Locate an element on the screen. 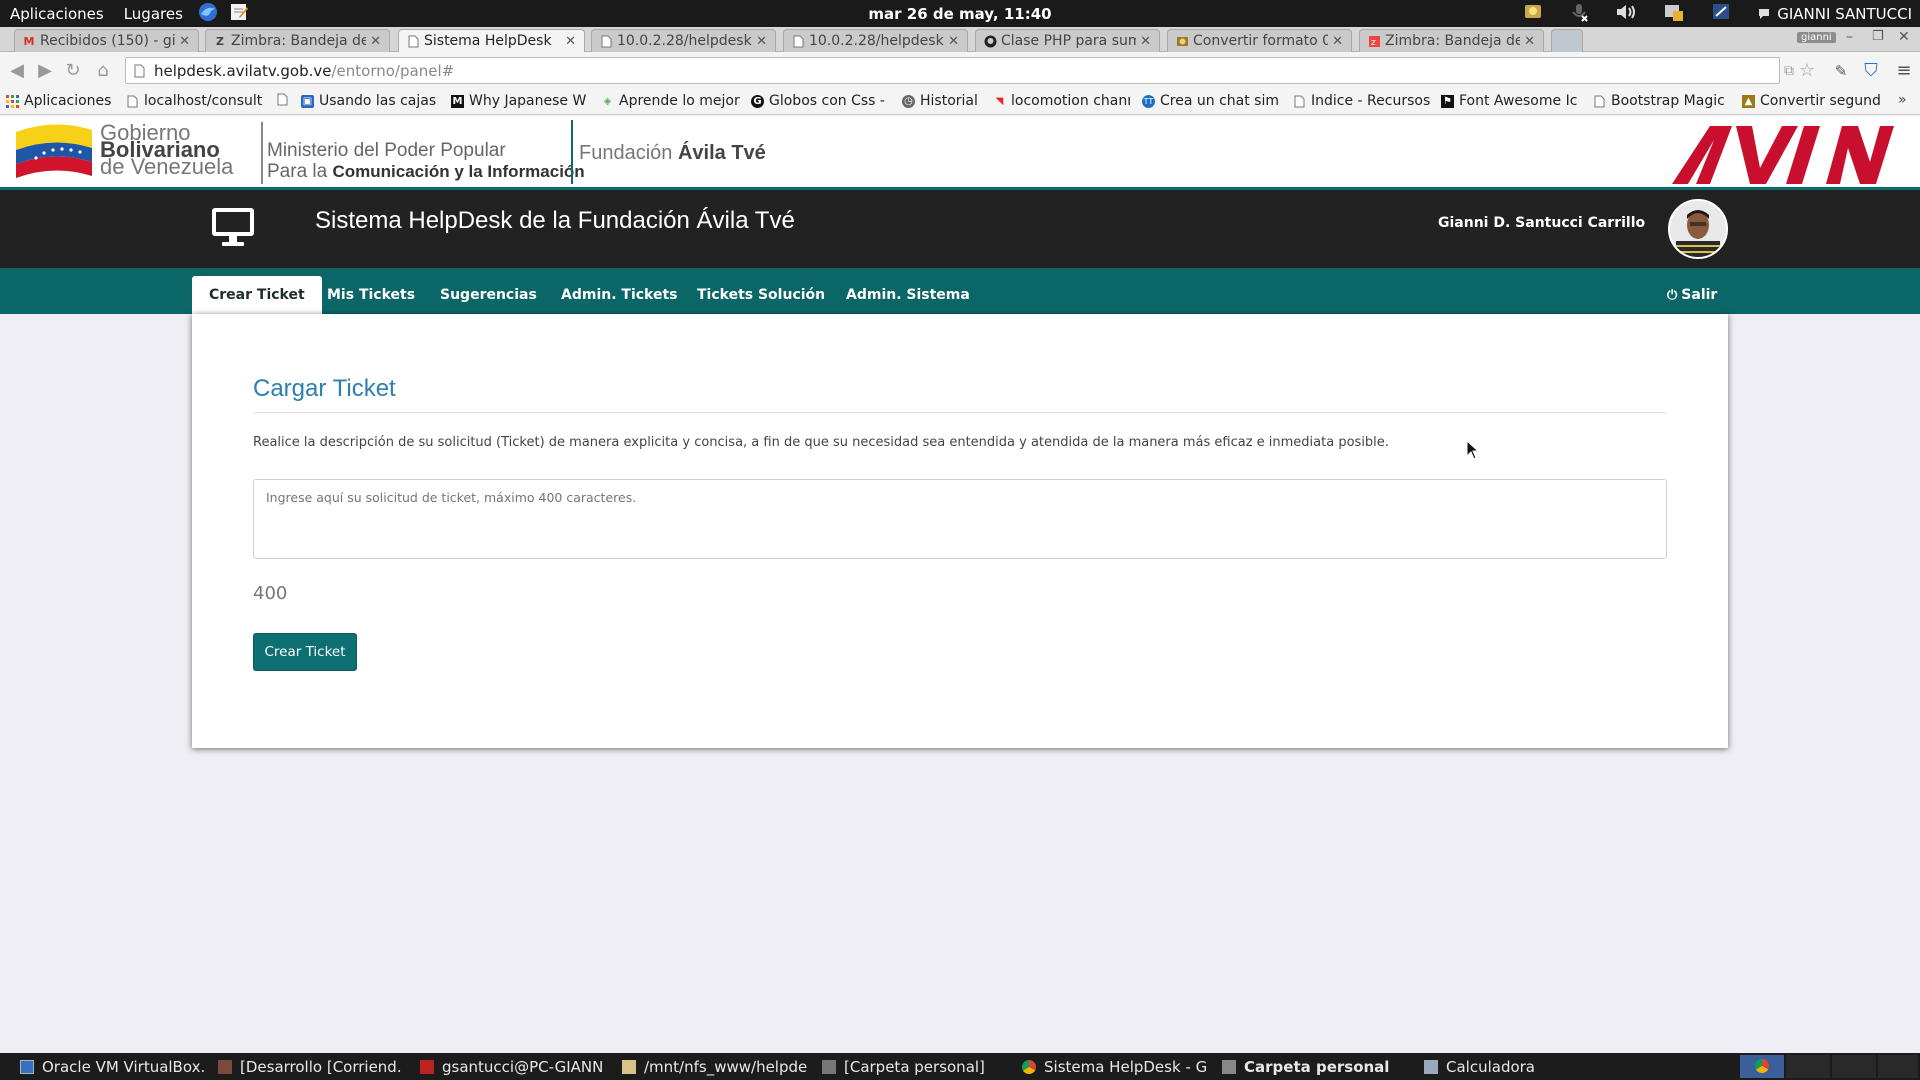 The image size is (1920, 1080). menu-icon: ≡ is located at coordinates (1904, 71).